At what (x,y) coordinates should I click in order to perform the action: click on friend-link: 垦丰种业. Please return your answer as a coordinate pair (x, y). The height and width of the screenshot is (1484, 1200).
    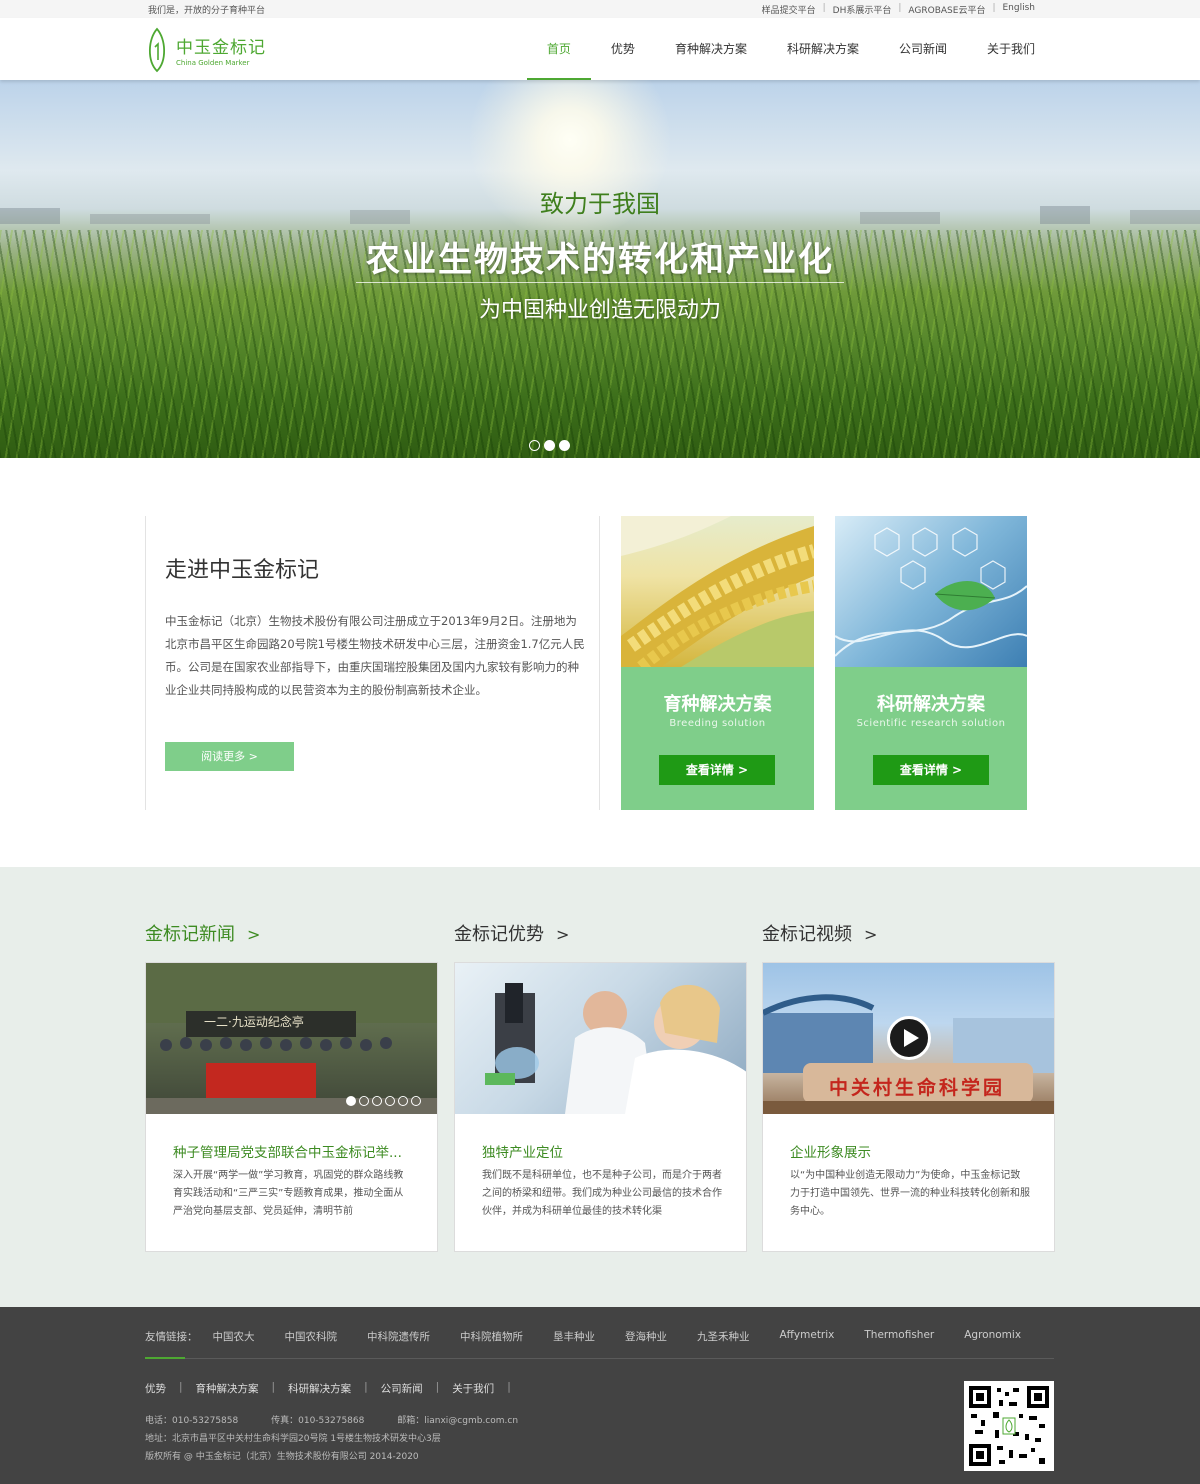
    Looking at the image, I should click on (574, 1336).